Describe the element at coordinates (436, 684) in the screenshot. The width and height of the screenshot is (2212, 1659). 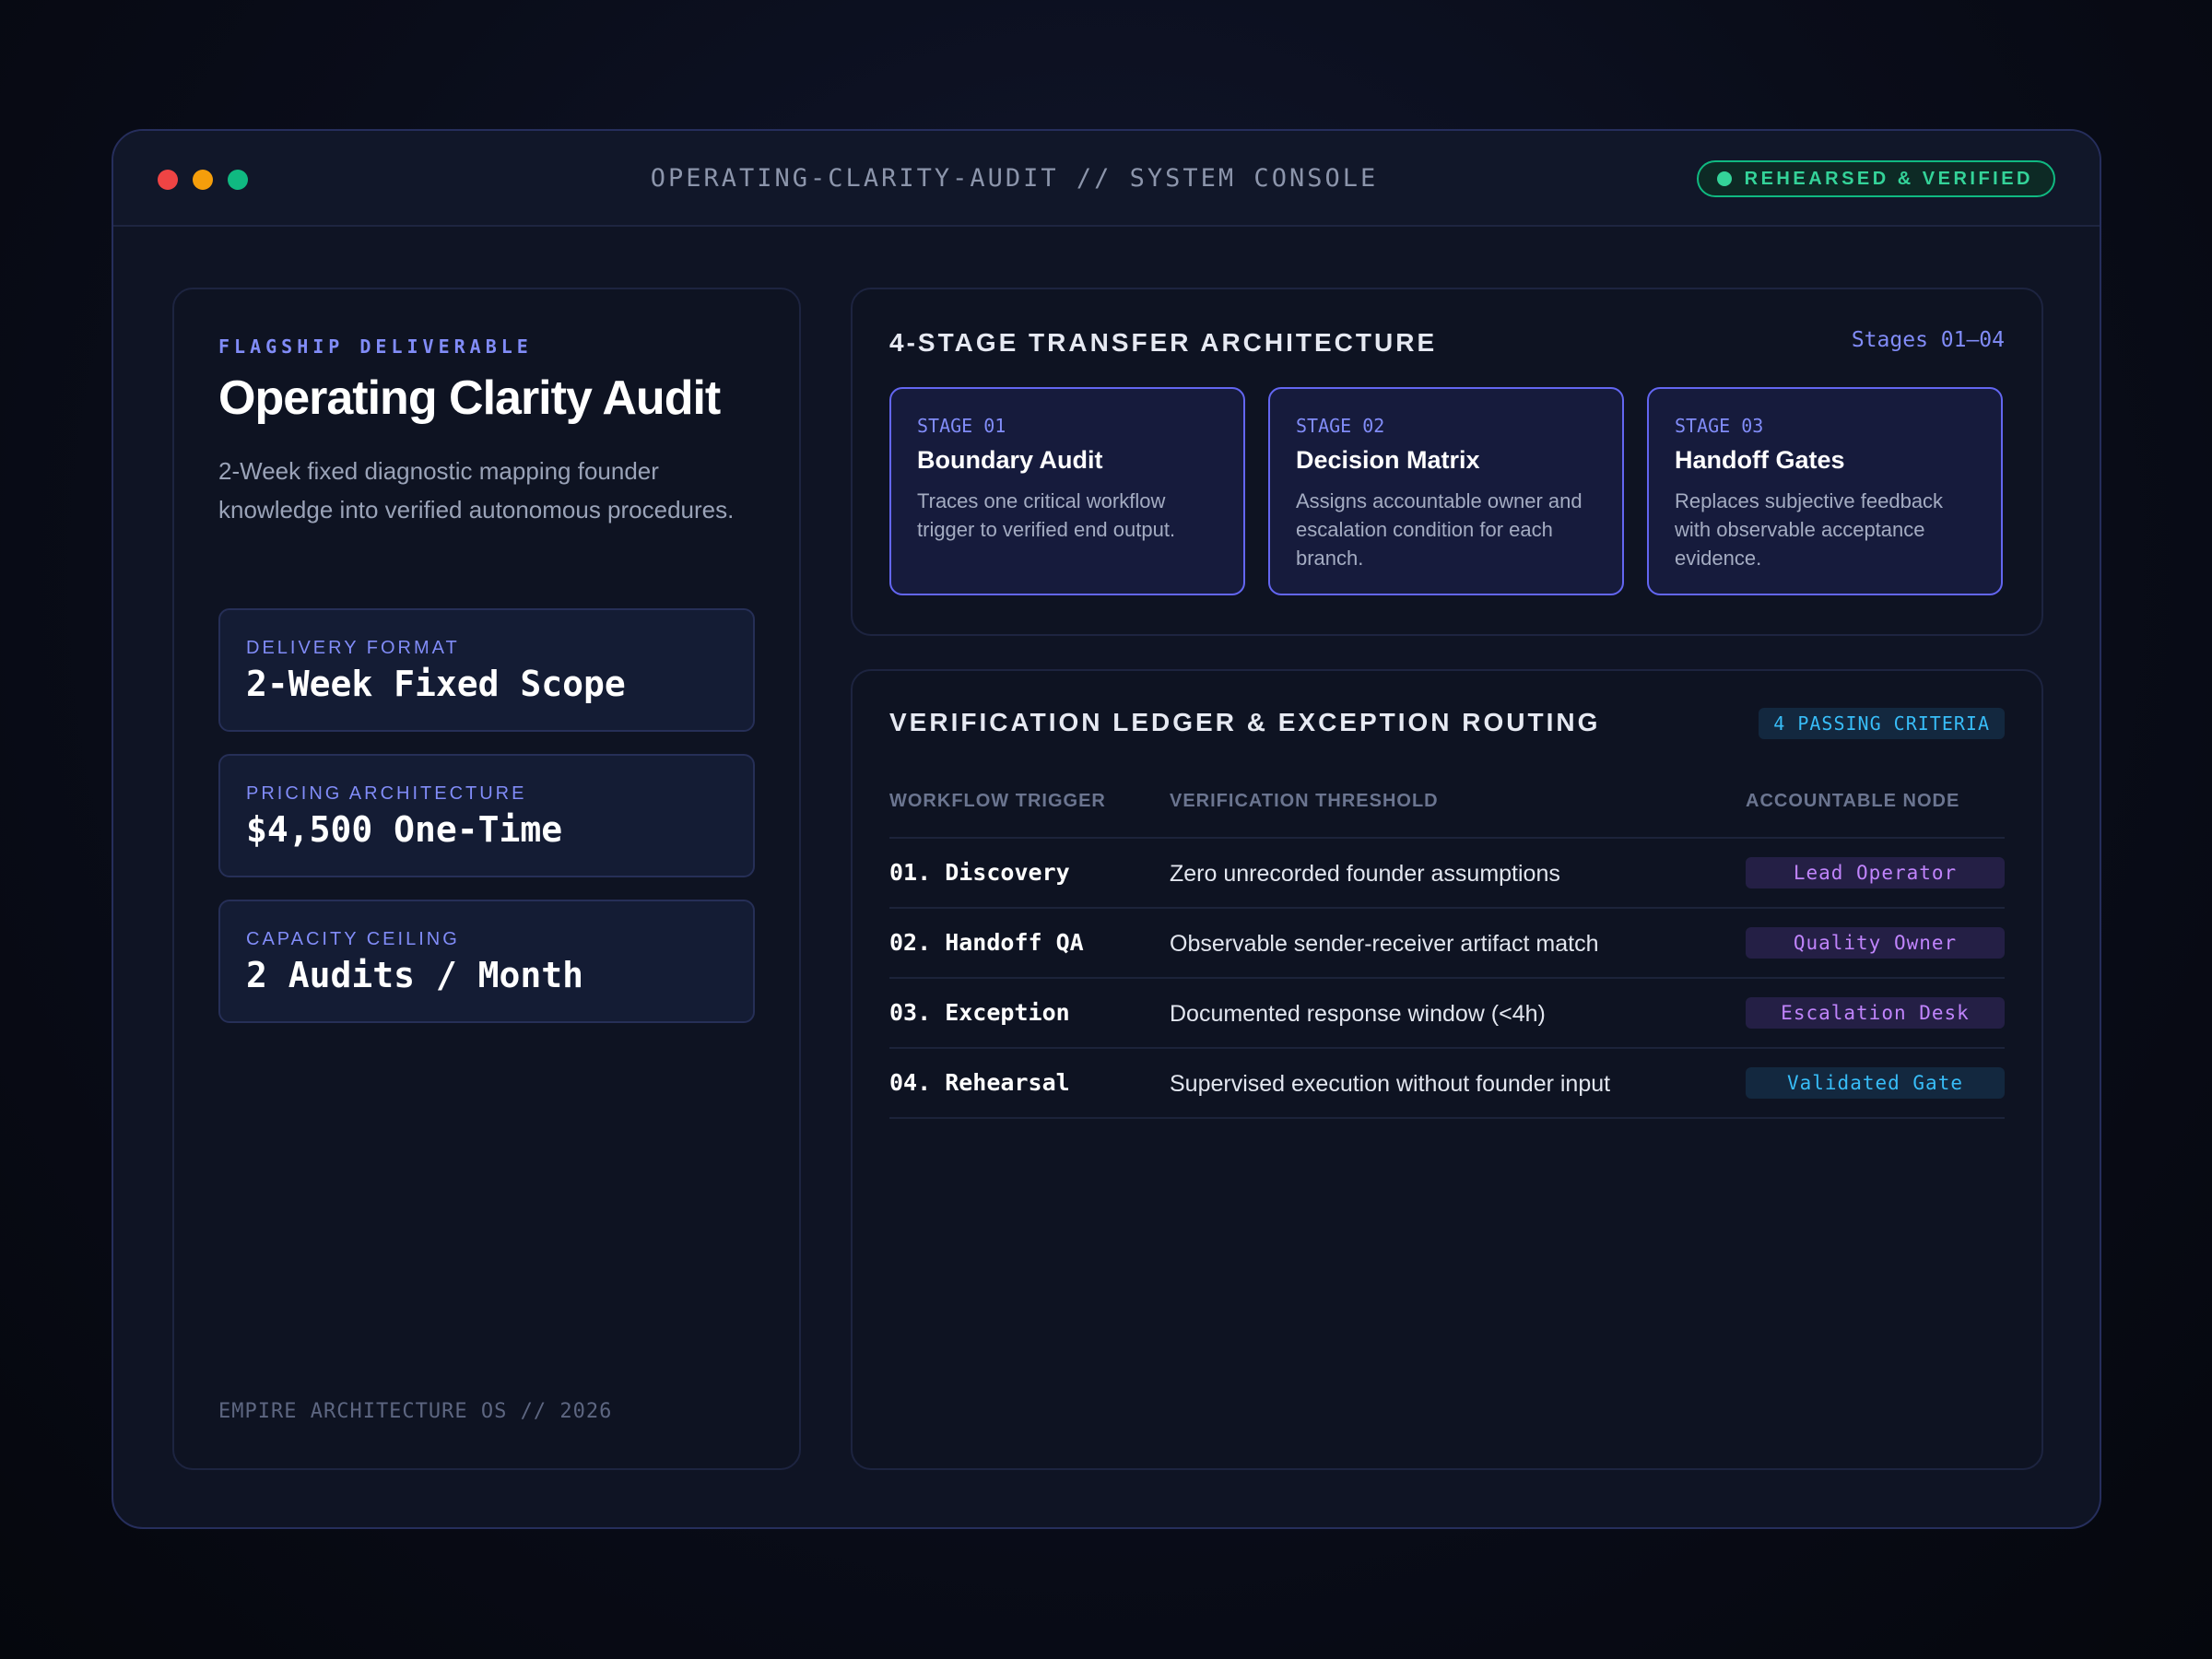
I see `stat-value: 2-Week Fixed Scope` at that location.